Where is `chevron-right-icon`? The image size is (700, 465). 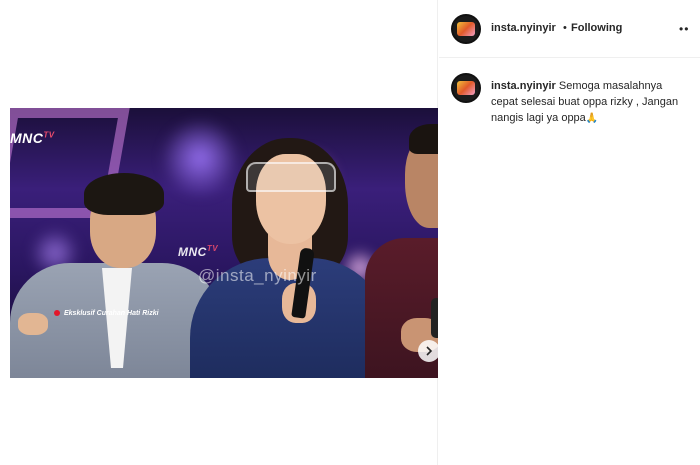
chevron-right-icon is located at coordinates (429, 351).